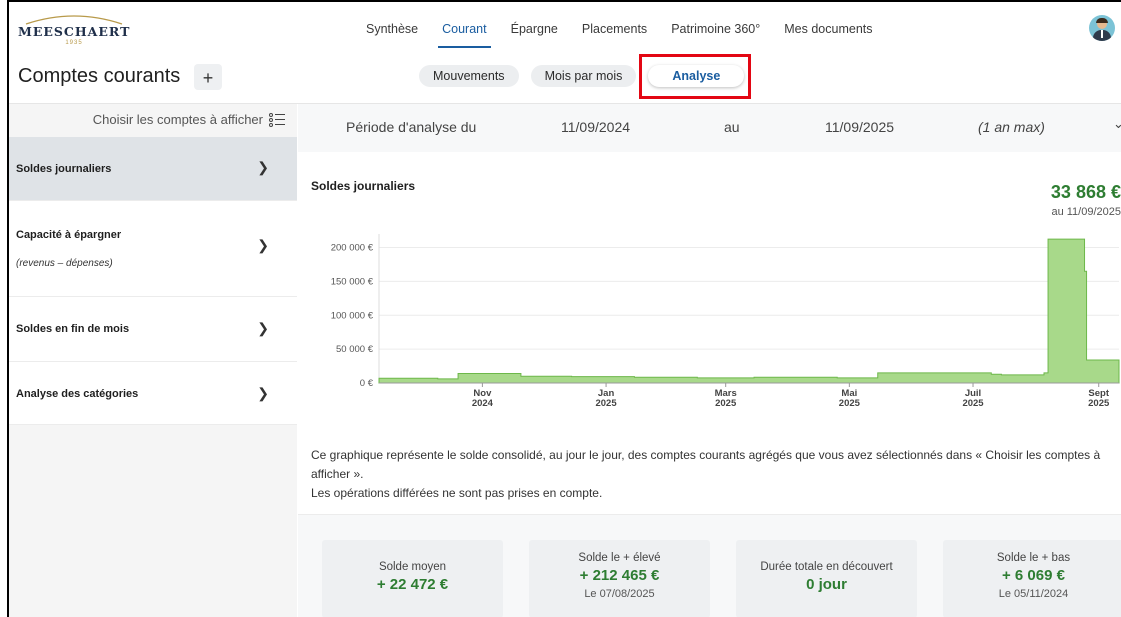  What do you see at coordinates (73, 329) in the screenshot?
I see `sidebar-item-label: Soldes en fin de mois` at bounding box center [73, 329].